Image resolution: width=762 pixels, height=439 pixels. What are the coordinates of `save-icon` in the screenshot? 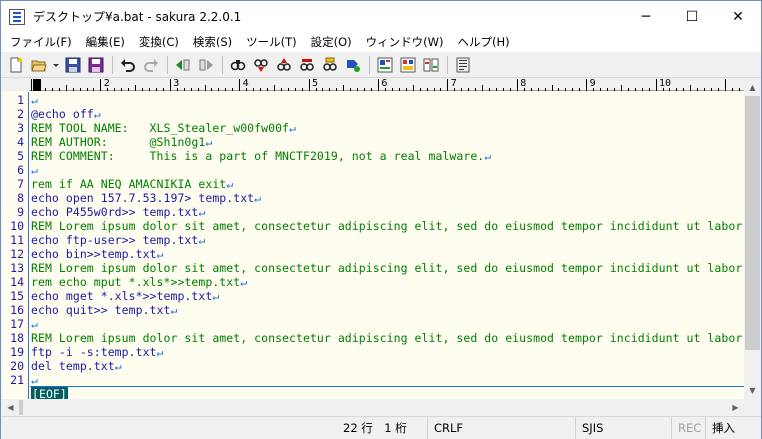 It's located at (73, 65).